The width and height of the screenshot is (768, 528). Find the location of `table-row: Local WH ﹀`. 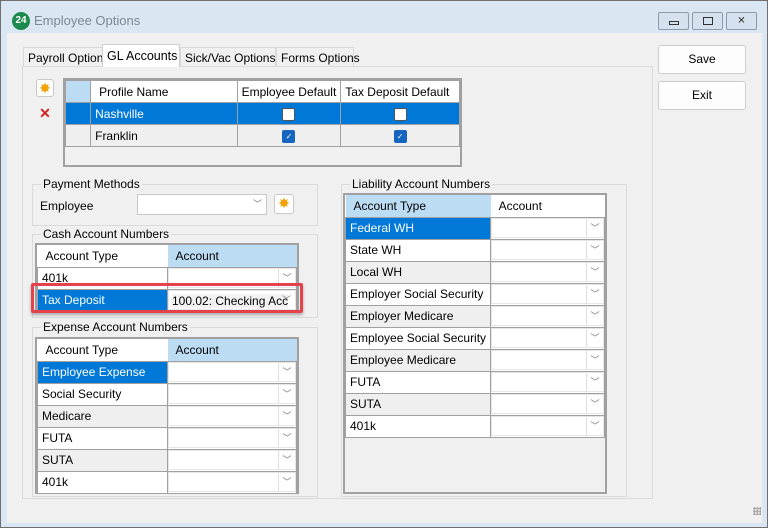

table-row: Local WH ﹀ is located at coordinates (474, 272).